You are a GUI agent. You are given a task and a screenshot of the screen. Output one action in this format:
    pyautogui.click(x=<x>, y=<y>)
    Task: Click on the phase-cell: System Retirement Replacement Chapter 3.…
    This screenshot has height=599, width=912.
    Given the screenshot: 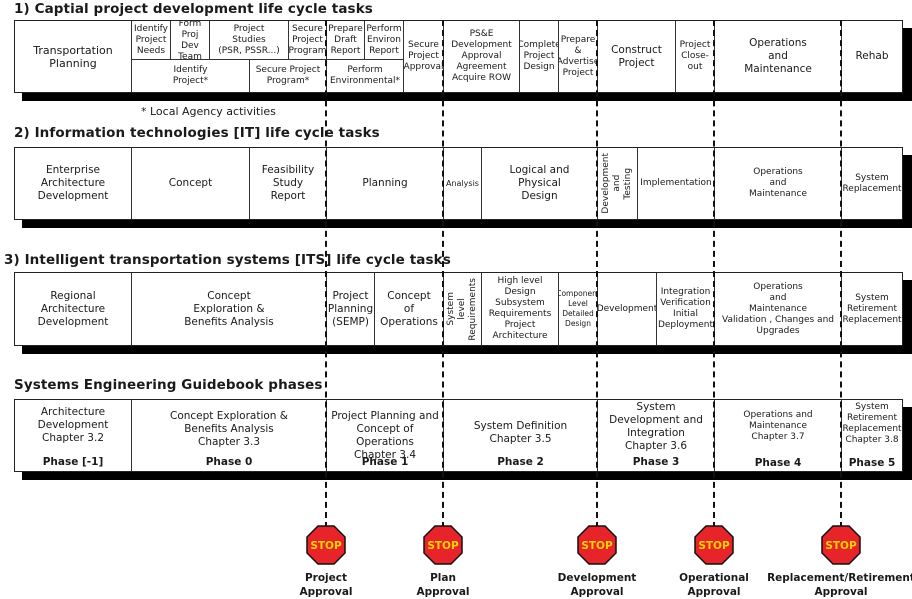 What is the action you would take?
    pyautogui.click(x=872, y=435)
    